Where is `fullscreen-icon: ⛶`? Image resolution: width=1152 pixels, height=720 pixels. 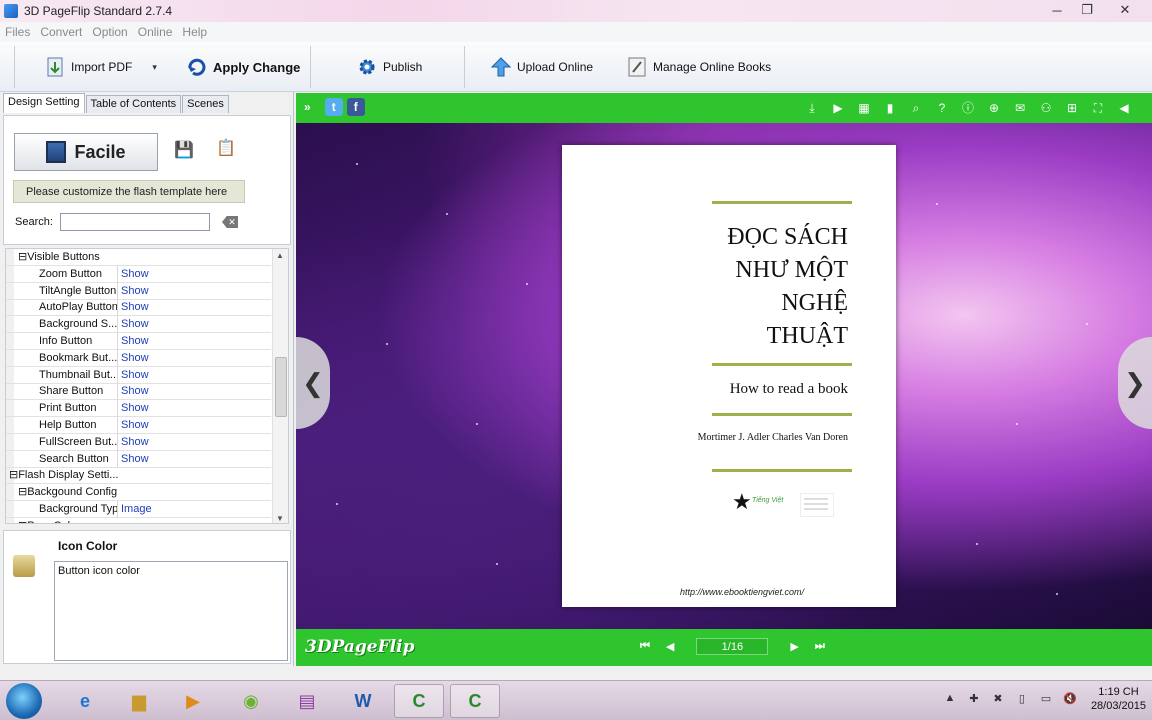
fullscreen-icon: ⛶ is located at coordinates (1098, 108).